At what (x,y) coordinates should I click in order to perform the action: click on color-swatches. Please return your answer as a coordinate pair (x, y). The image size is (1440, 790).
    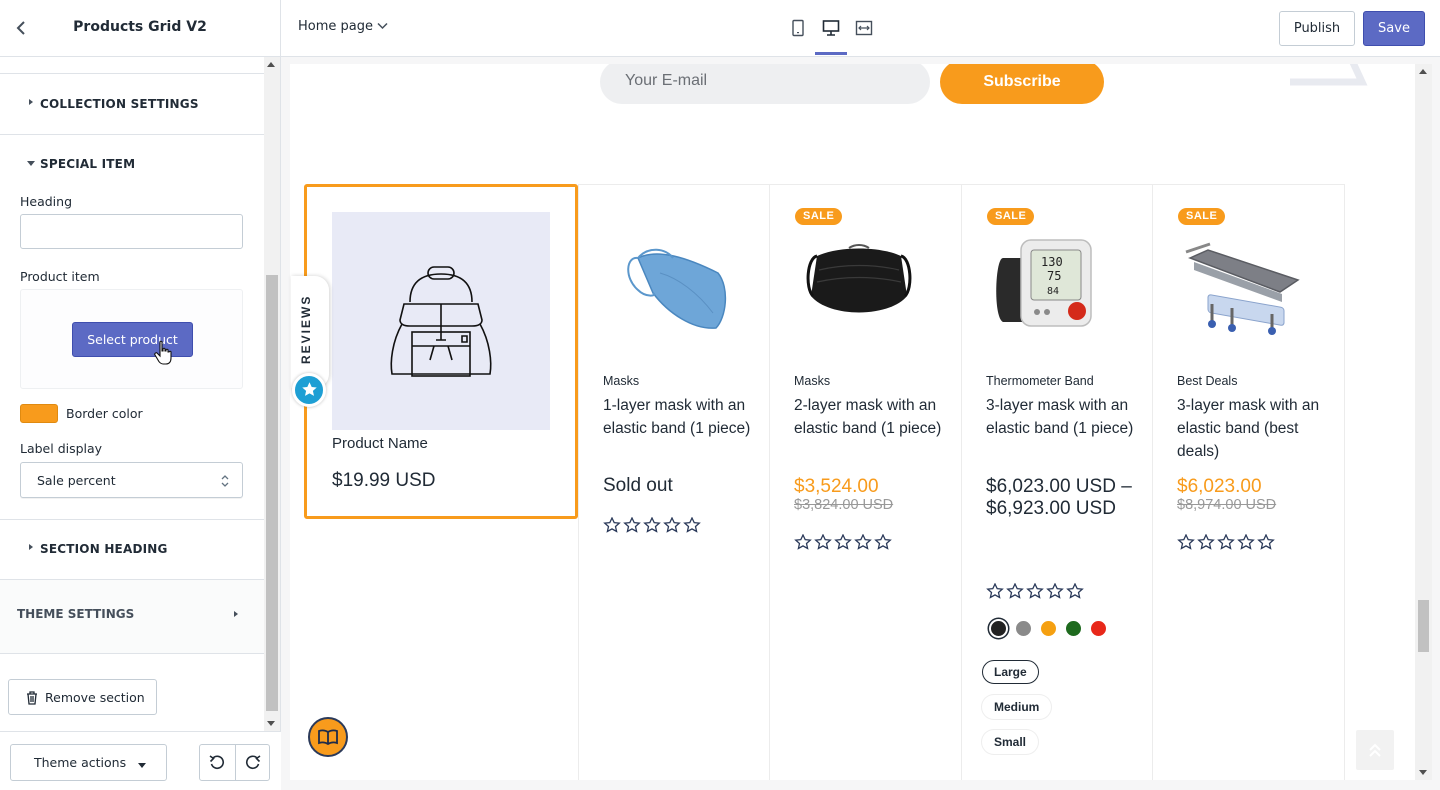
    Looking at the image, I should click on (1056, 632).